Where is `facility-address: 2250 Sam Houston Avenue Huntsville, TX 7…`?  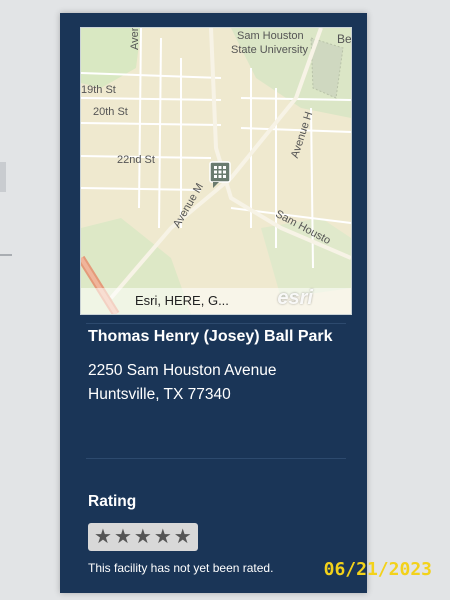 facility-address: 2250 Sam Houston Avenue Huntsville, TX 7… is located at coordinates (218, 383).